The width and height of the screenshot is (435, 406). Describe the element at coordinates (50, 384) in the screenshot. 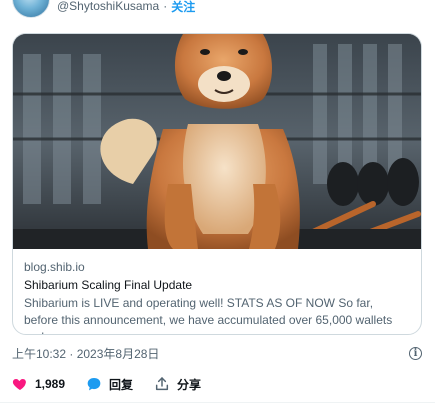

I see `like-count: 1,989` at that location.